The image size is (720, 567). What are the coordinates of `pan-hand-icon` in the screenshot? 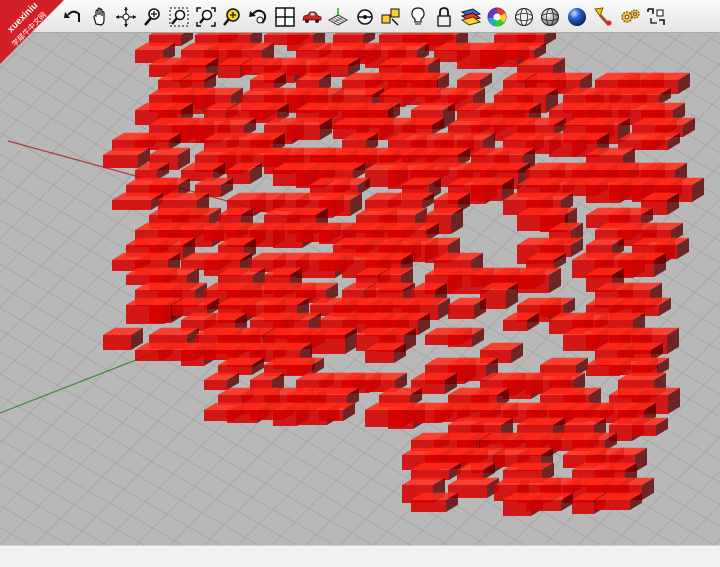 It's located at (99, 16).